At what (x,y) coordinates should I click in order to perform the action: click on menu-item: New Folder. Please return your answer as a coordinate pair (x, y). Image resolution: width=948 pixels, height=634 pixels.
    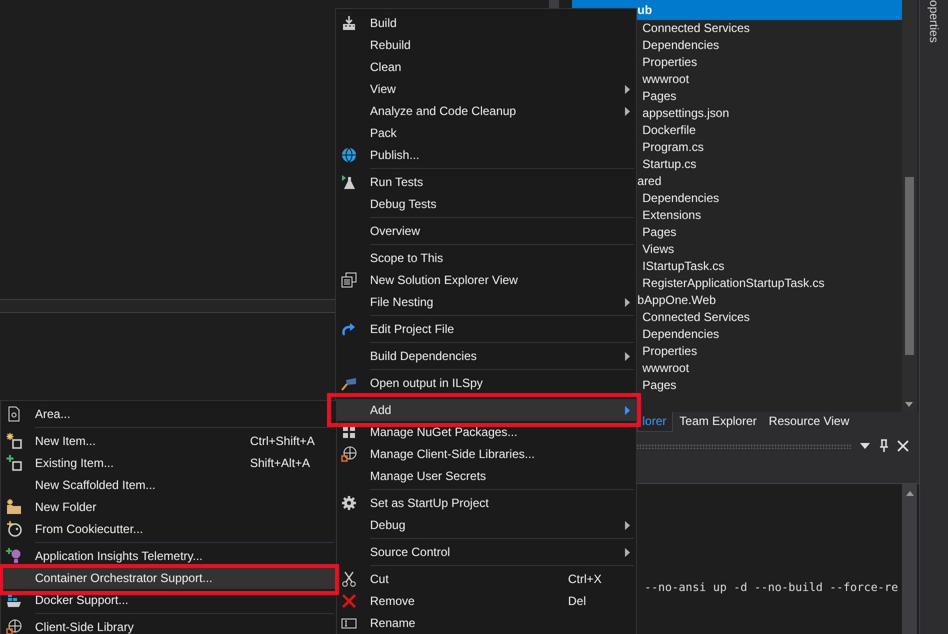
    Looking at the image, I should click on (168, 507).